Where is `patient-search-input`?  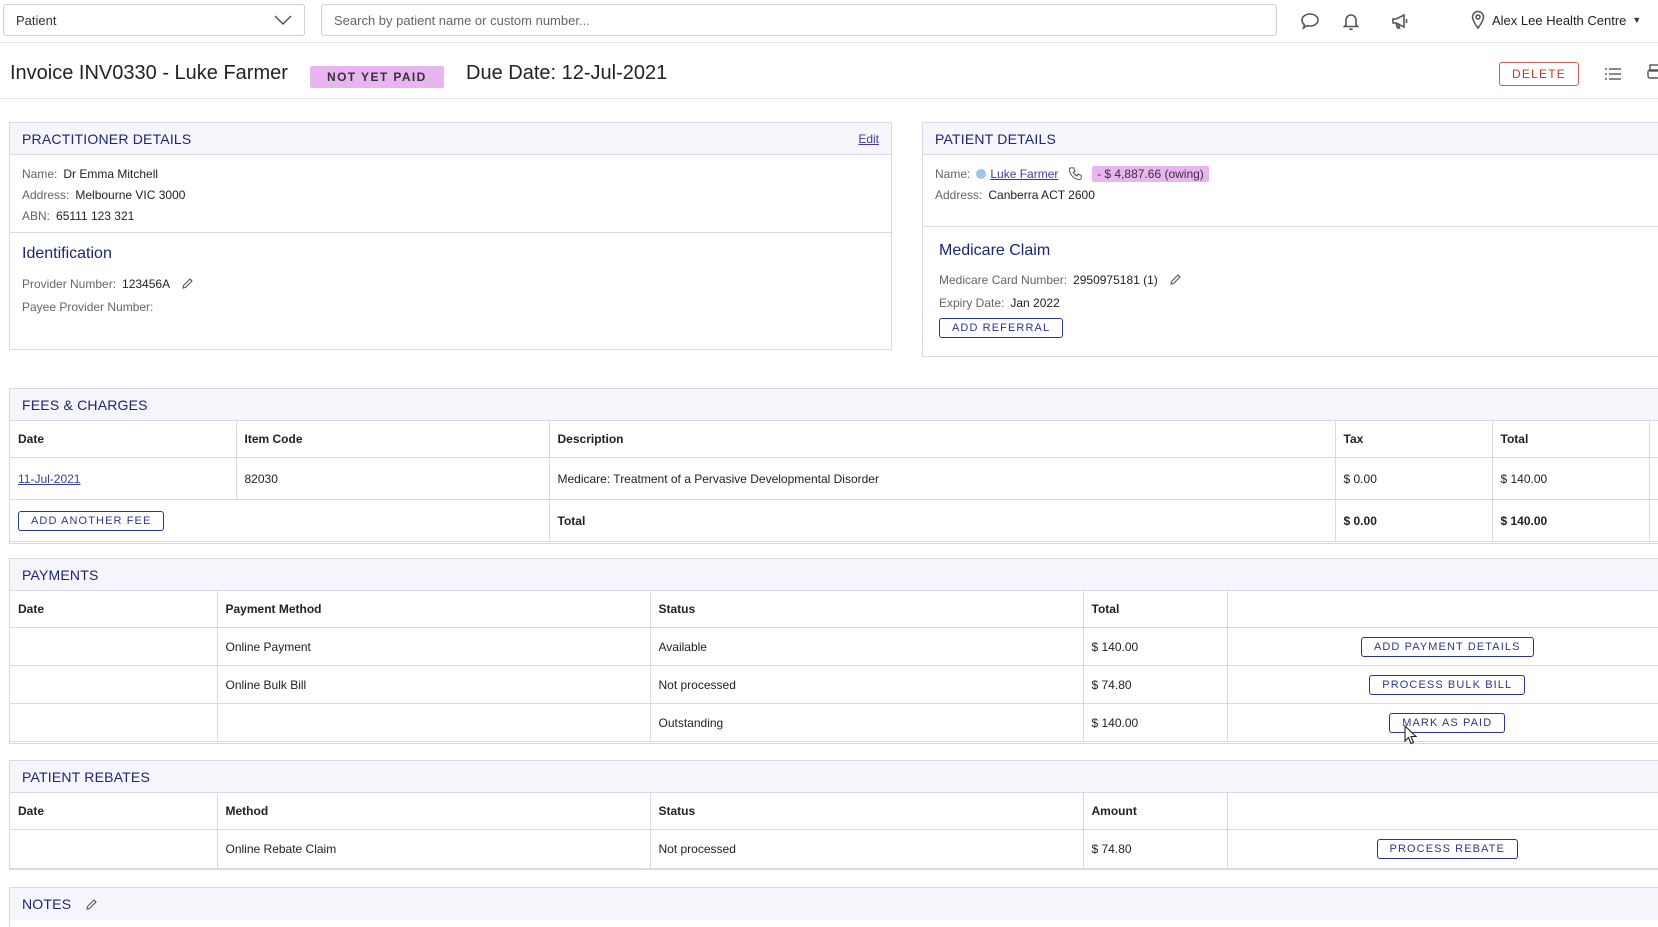 patient-search-input is located at coordinates (799, 20).